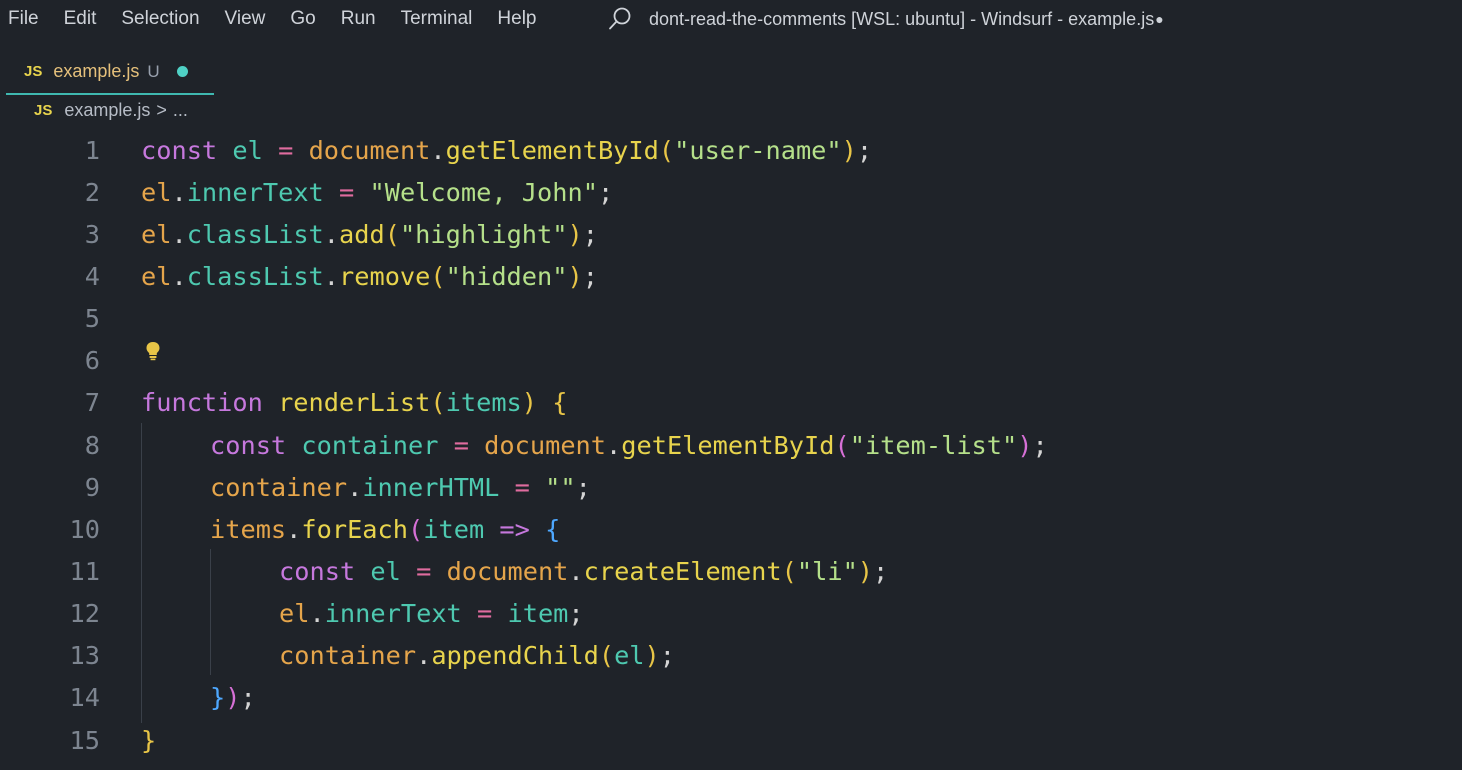 The height and width of the screenshot is (770, 1462). What do you see at coordinates (92, 445) in the screenshot?
I see `line-number: 8` at bounding box center [92, 445].